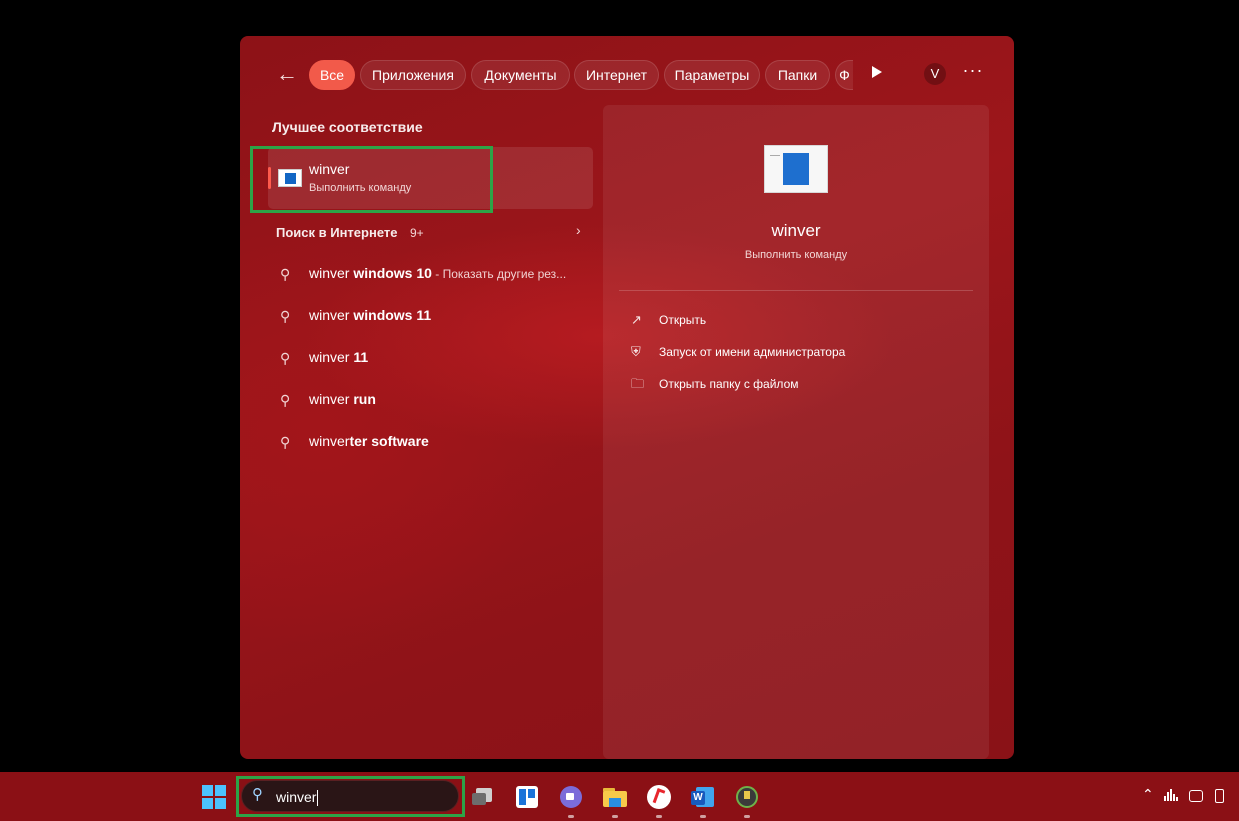 Image resolution: width=1239 pixels, height=821 pixels. Describe the element at coordinates (659, 801) in the screenshot. I see `yandex-browser-icon` at that location.